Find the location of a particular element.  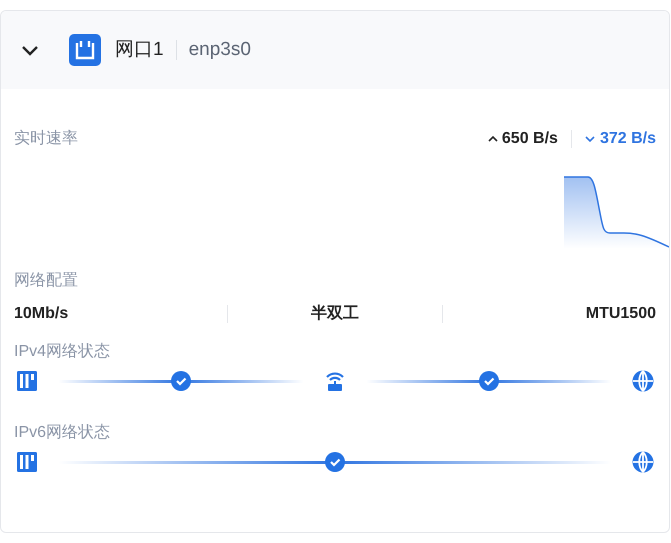

router-icon is located at coordinates (335, 381).